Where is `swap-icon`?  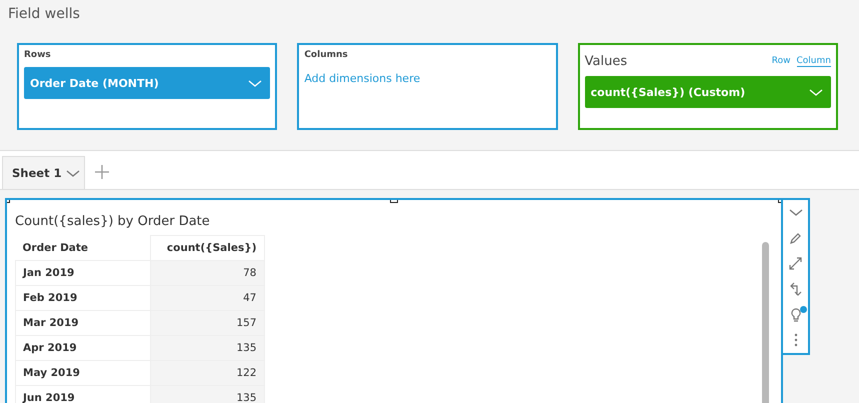 swap-icon is located at coordinates (796, 289).